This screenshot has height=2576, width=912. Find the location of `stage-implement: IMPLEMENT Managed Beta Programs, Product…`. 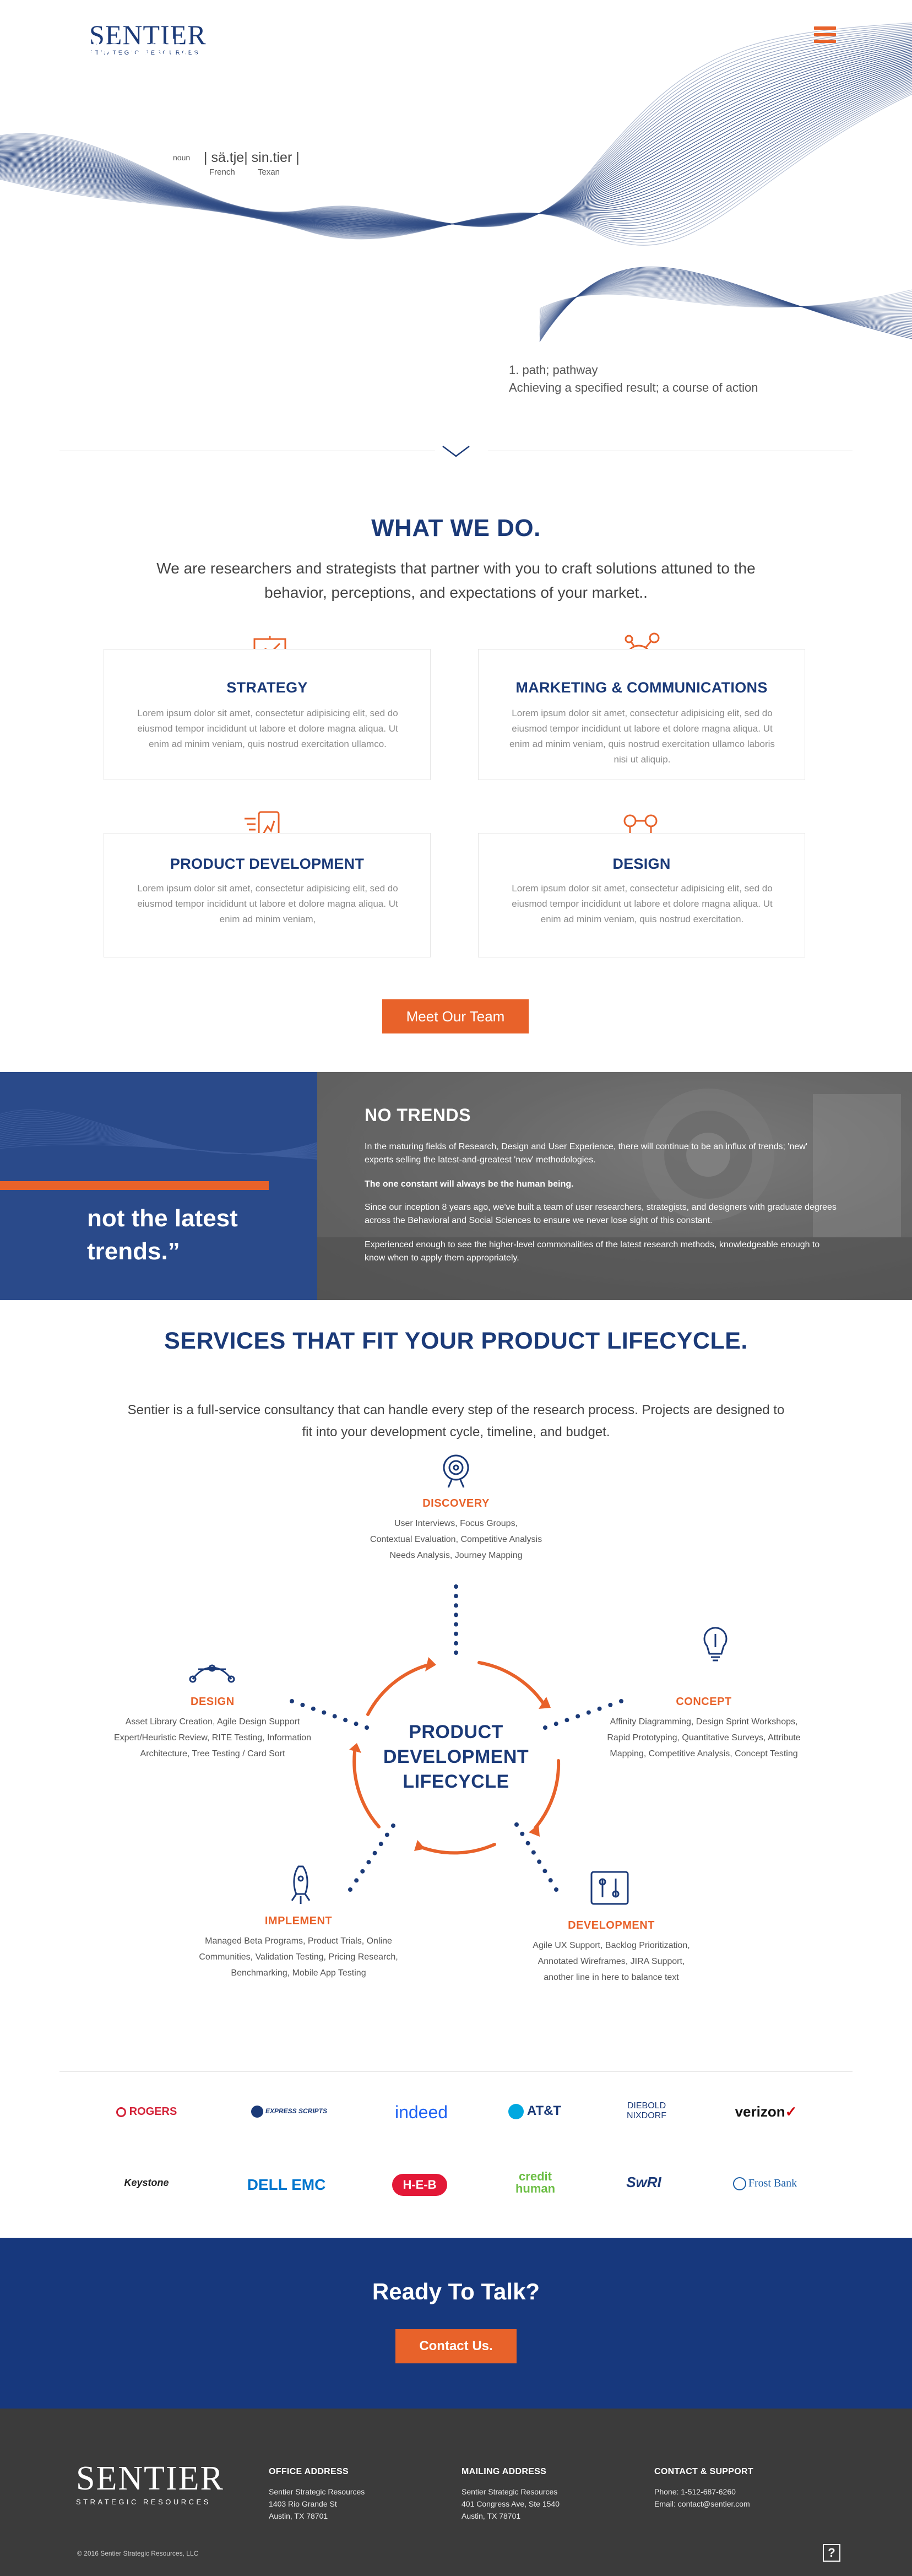

stage-implement: IMPLEMENT Managed Beta Programs, Product… is located at coordinates (298, 1948).